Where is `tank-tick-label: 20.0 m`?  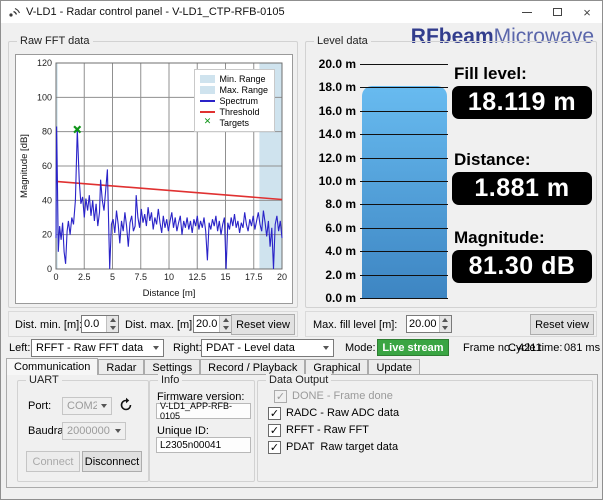 tank-tick-label: 20.0 m is located at coordinates (337, 64).